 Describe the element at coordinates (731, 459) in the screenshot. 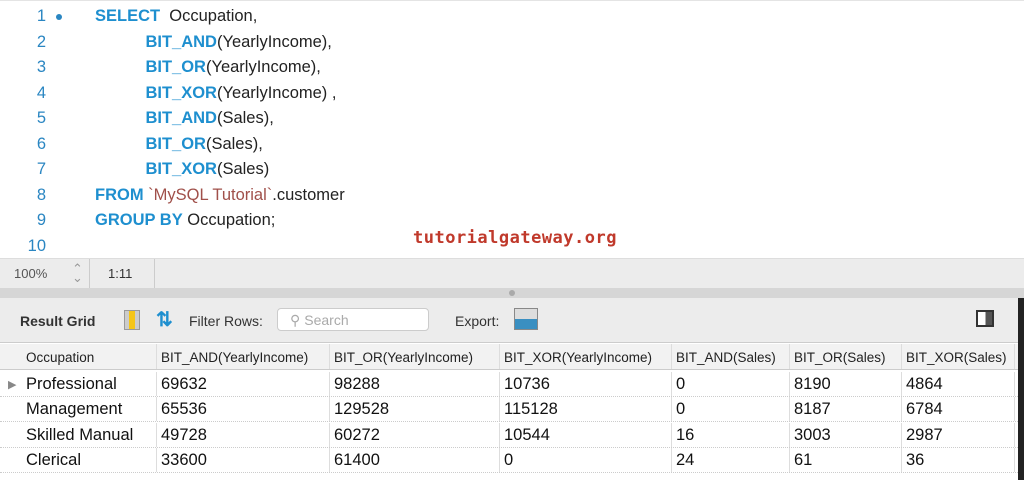

I see `table-cell: 24` at that location.